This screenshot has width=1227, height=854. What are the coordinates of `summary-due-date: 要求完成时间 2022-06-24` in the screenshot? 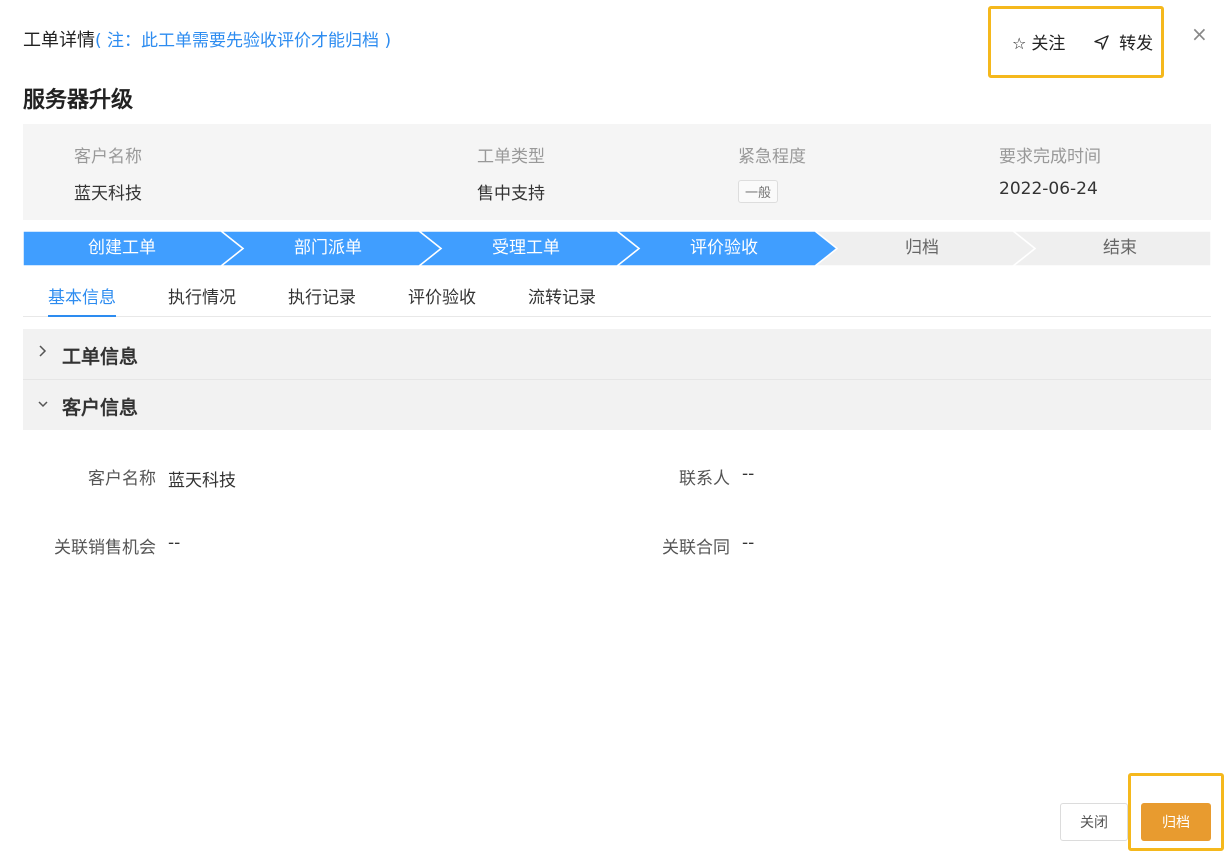 It's located at (1050, 170).